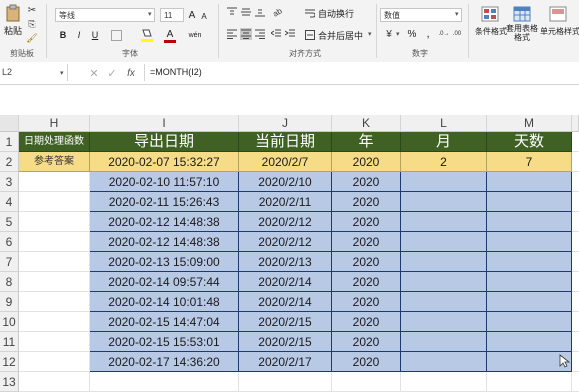 The width and height of the screenshot is (579, 392). Describe the element at coordinates (32, 10) in the screenshot. I see `cut-icon: ✂` at that location.